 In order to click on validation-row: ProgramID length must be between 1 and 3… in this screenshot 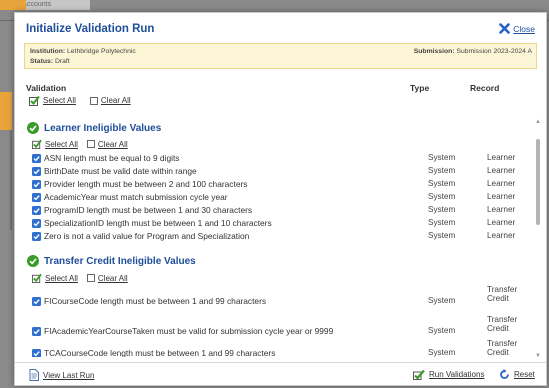, I will do `click(279, 210)`.